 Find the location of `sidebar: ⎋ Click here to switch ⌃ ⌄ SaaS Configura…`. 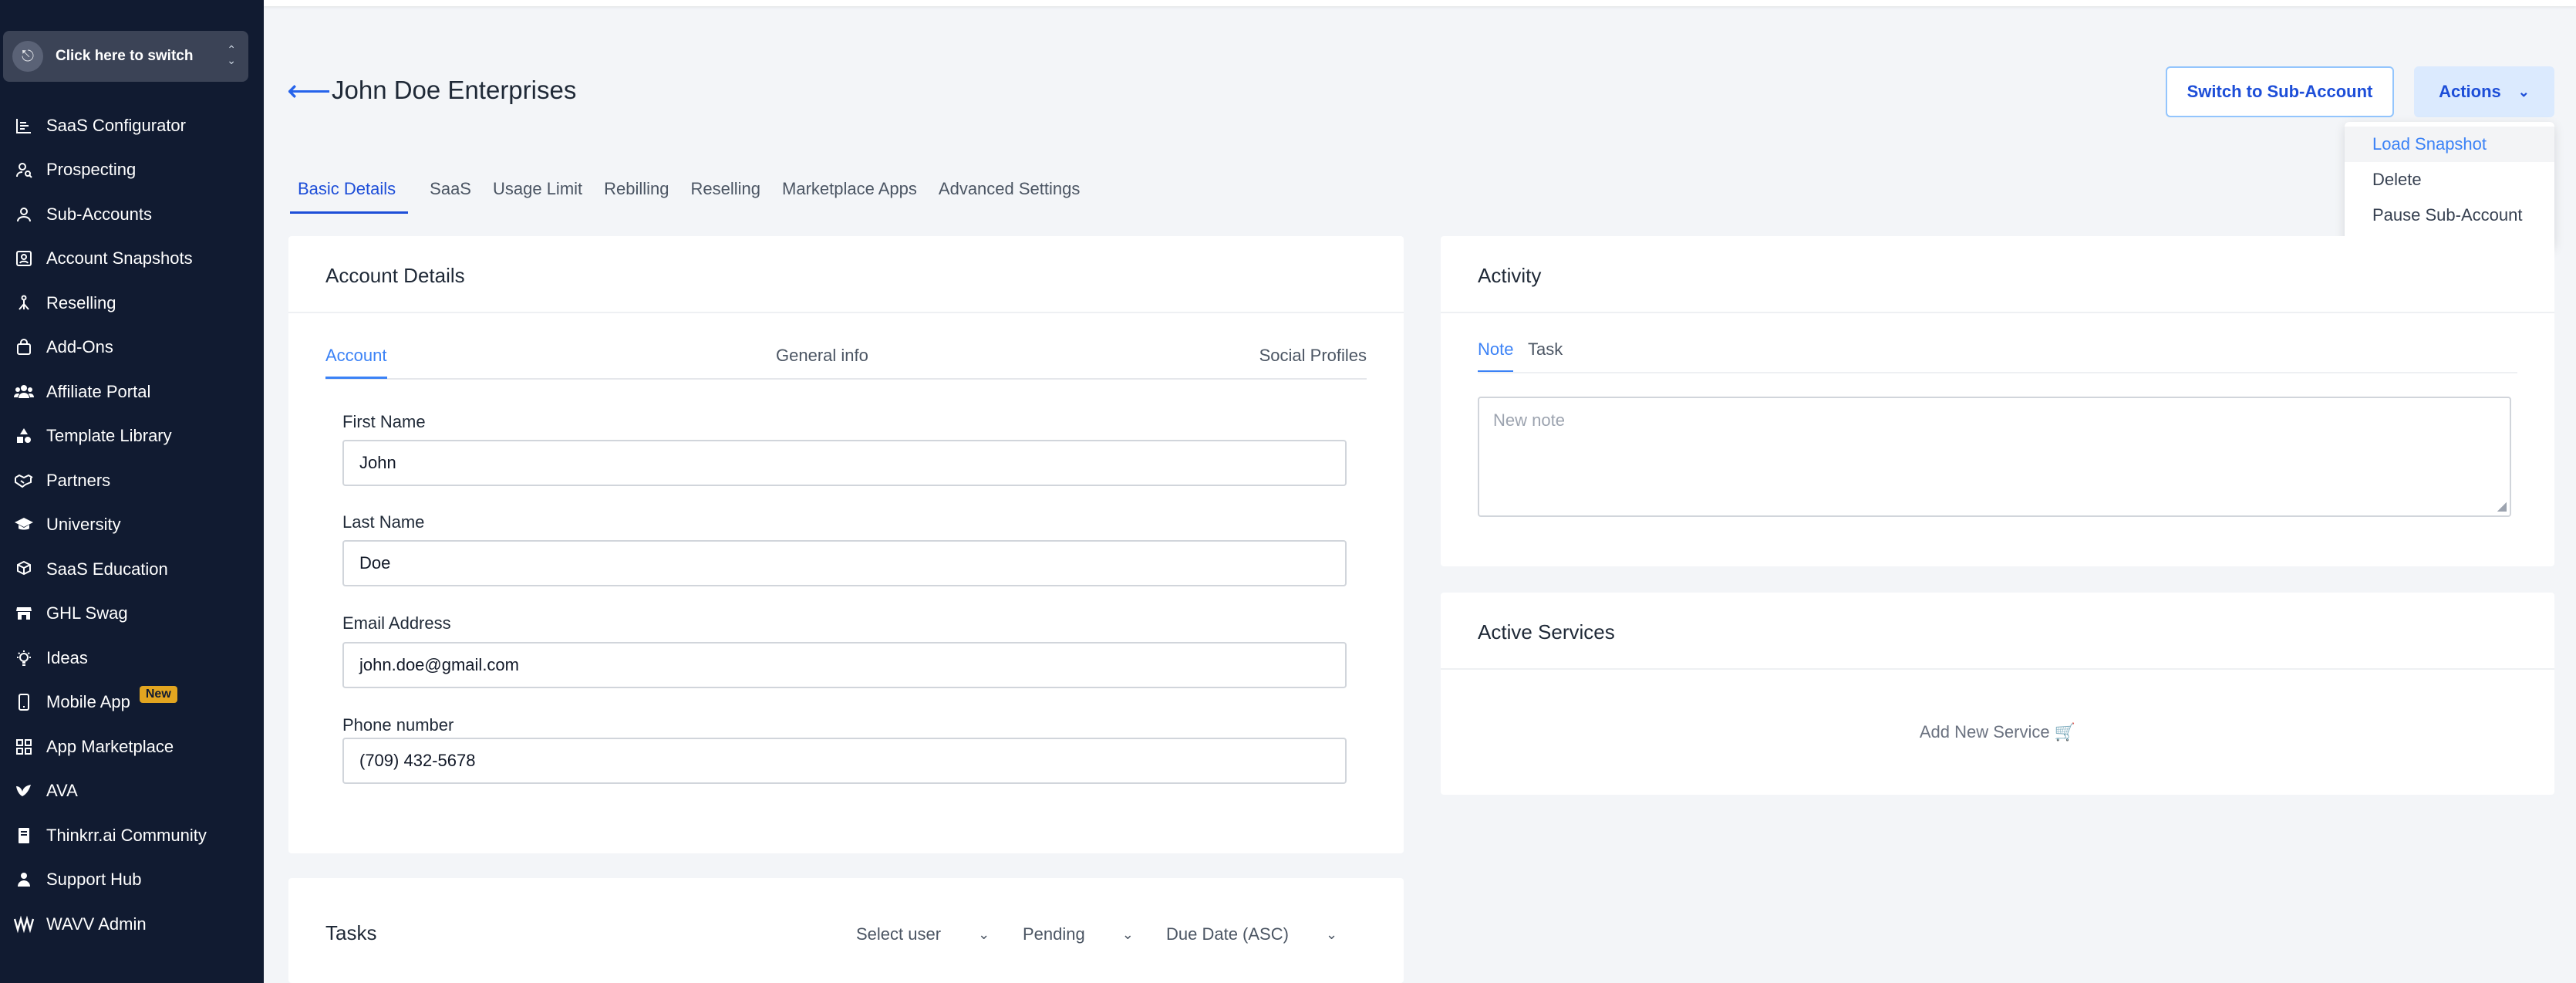

sidebar: ⎋ Click here to switch ⌃ ⌄ SaaS Configura… is located at coordinates (132, 491).